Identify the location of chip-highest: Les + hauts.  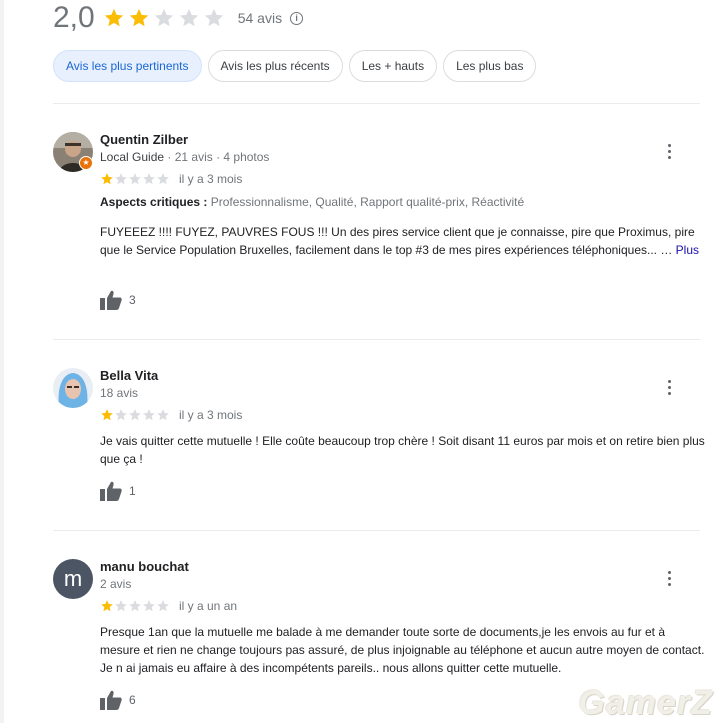
(393, 66).